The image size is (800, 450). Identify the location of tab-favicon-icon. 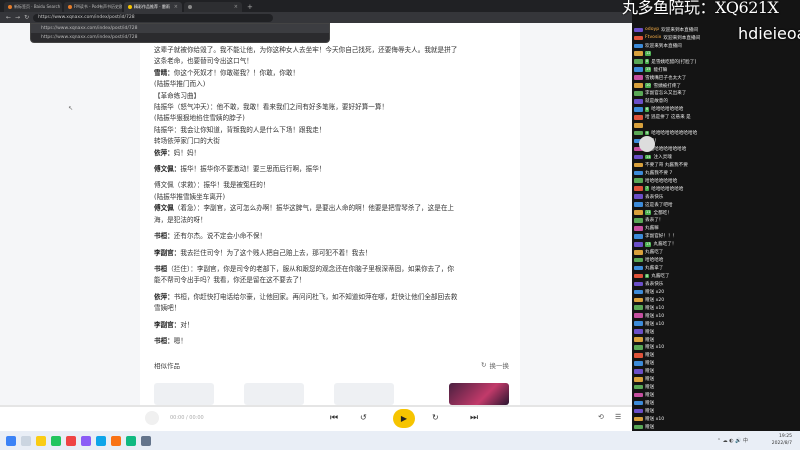
(190, 7).